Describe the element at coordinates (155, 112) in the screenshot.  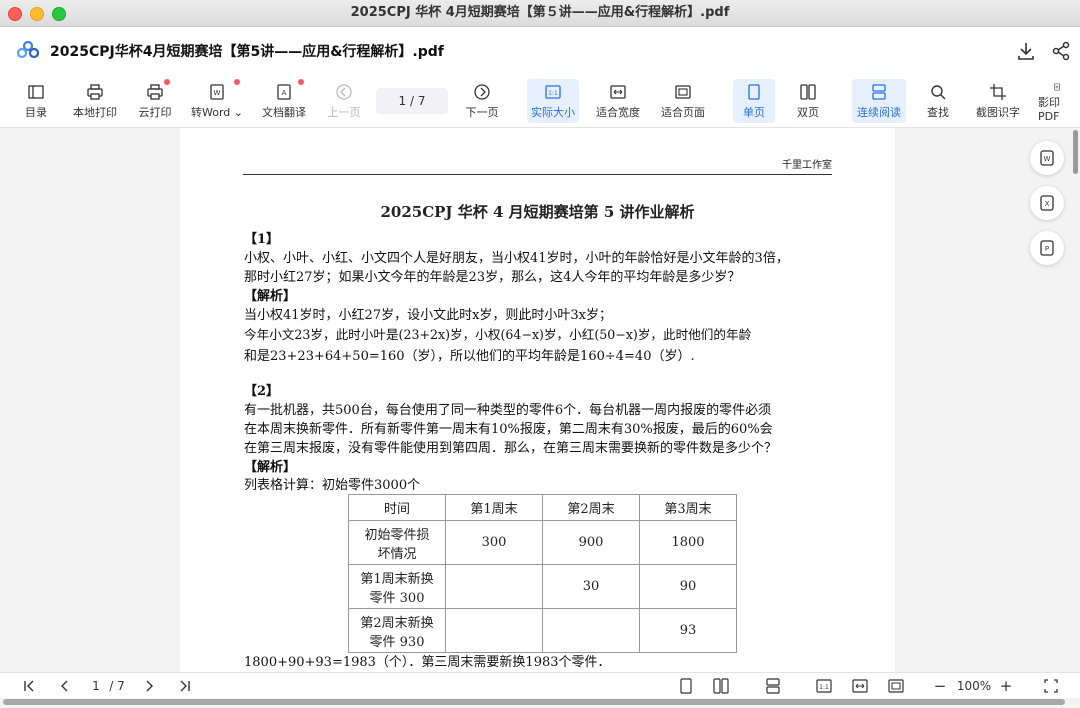
I see `cloud-print-label: 云打印` at that location.